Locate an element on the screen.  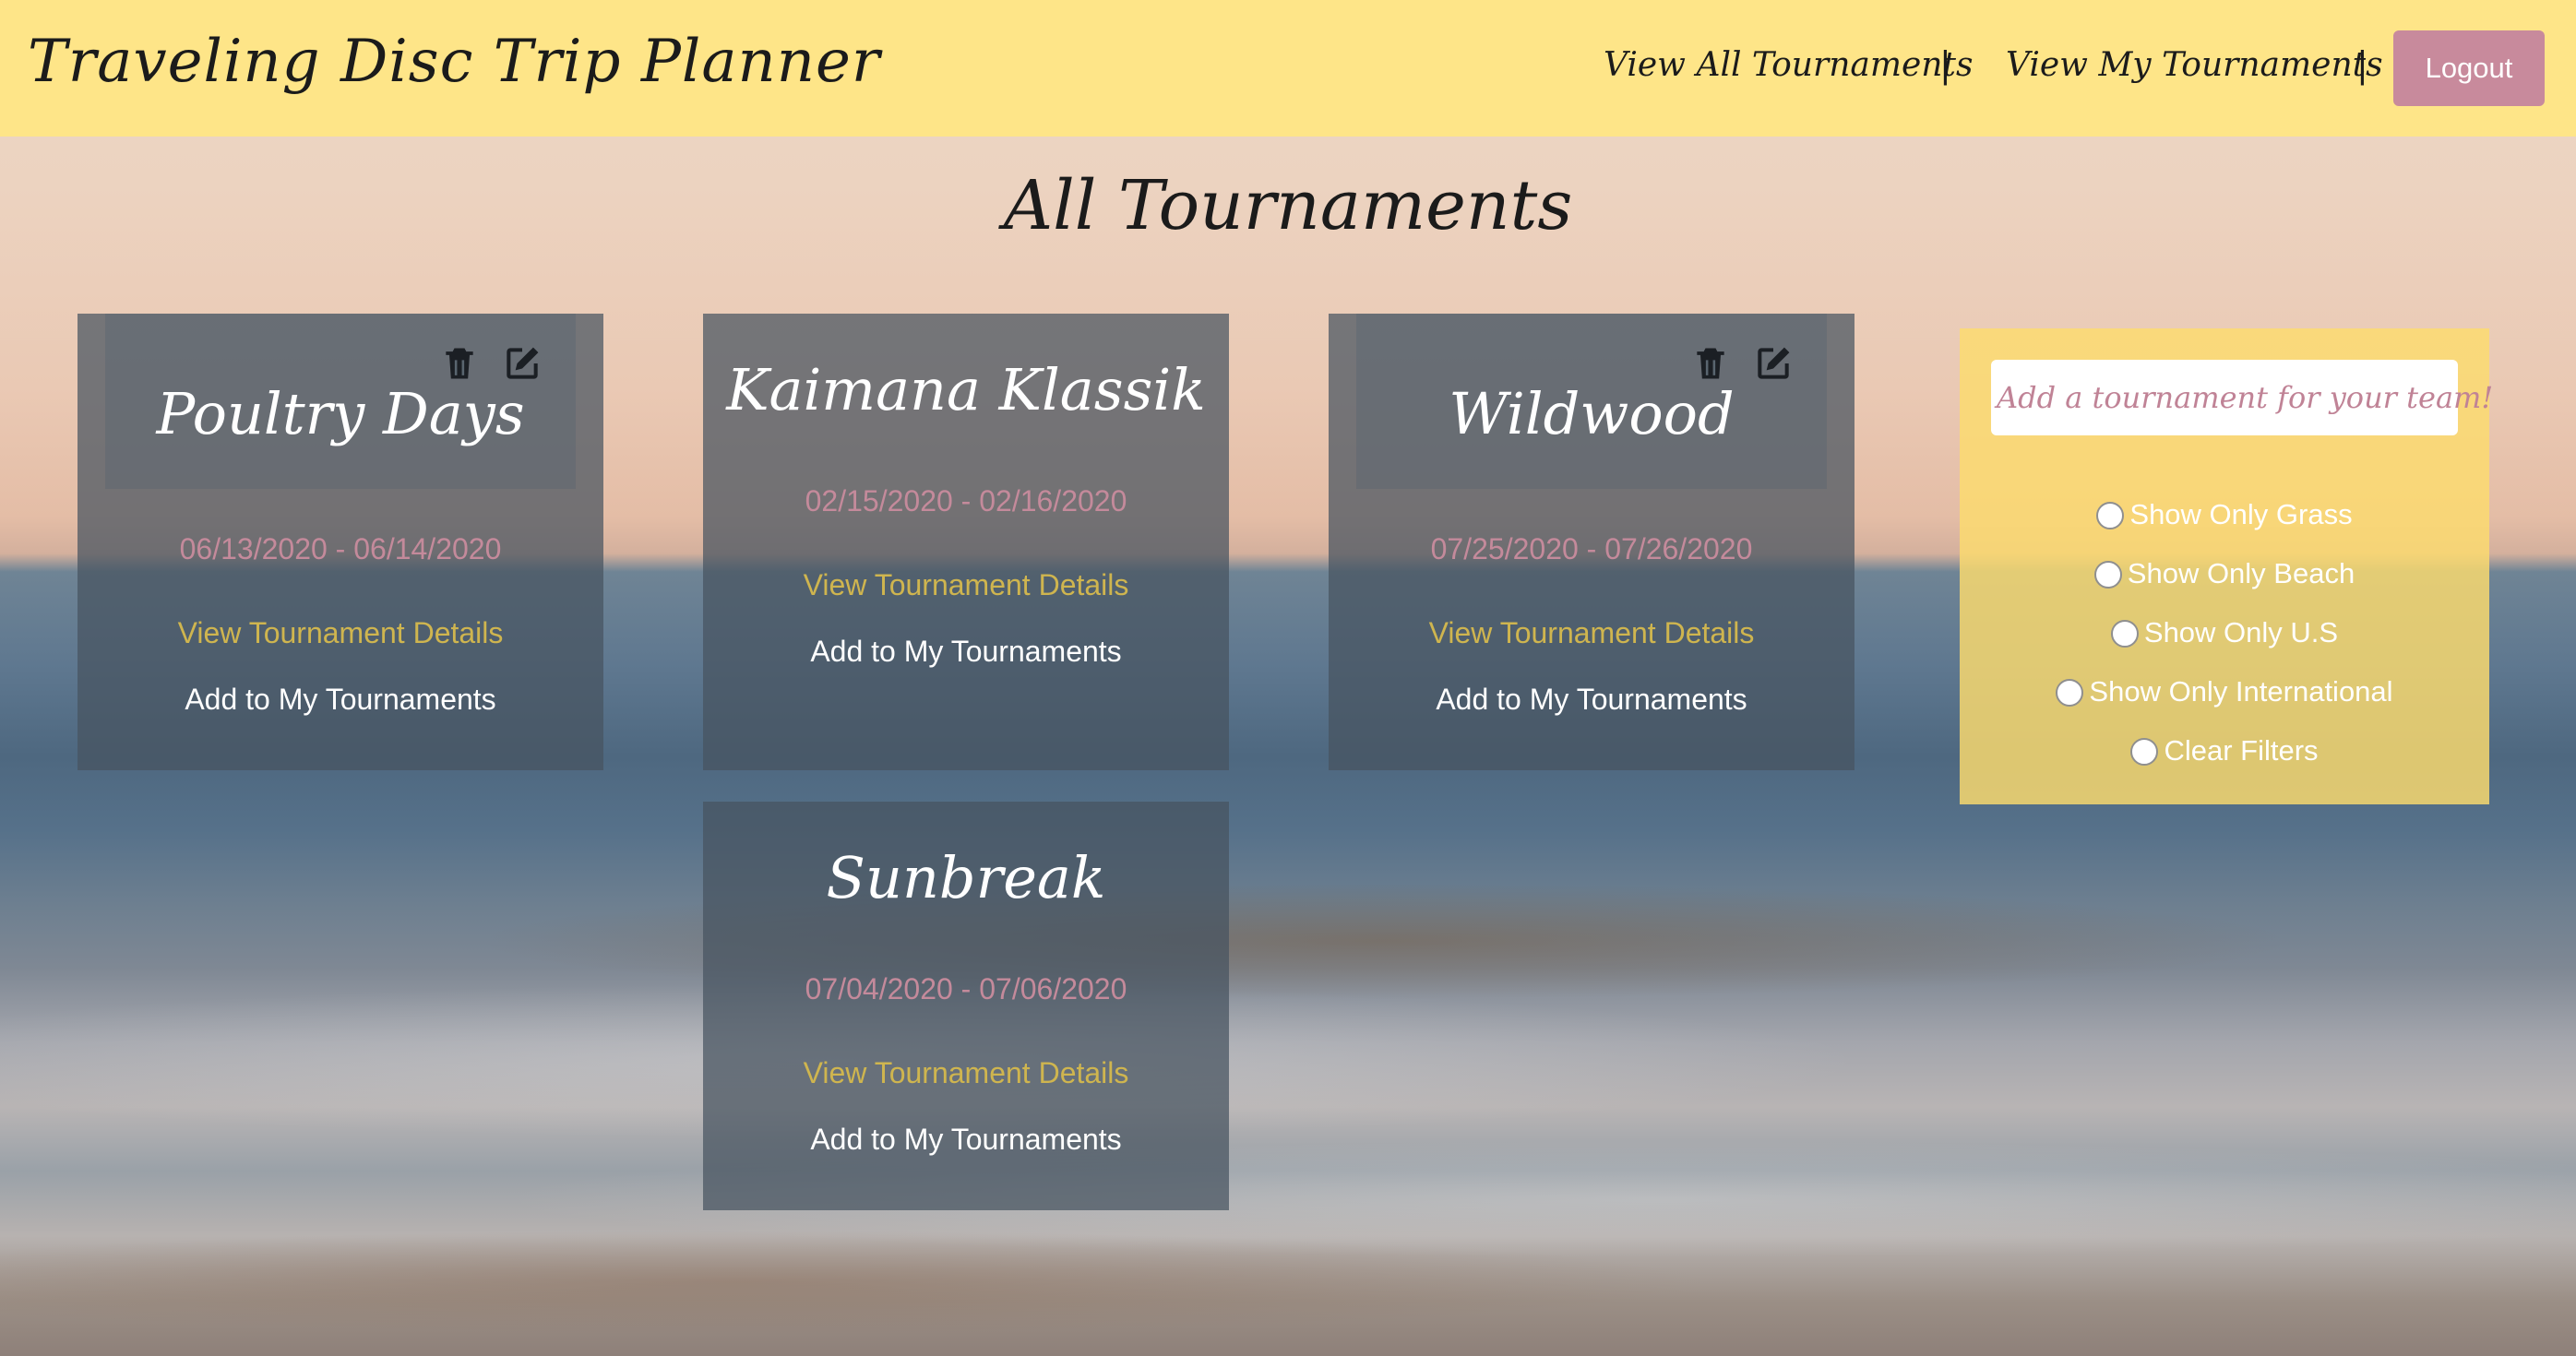
tournament-name: Sunbreak is located at coordinates (966, 877).